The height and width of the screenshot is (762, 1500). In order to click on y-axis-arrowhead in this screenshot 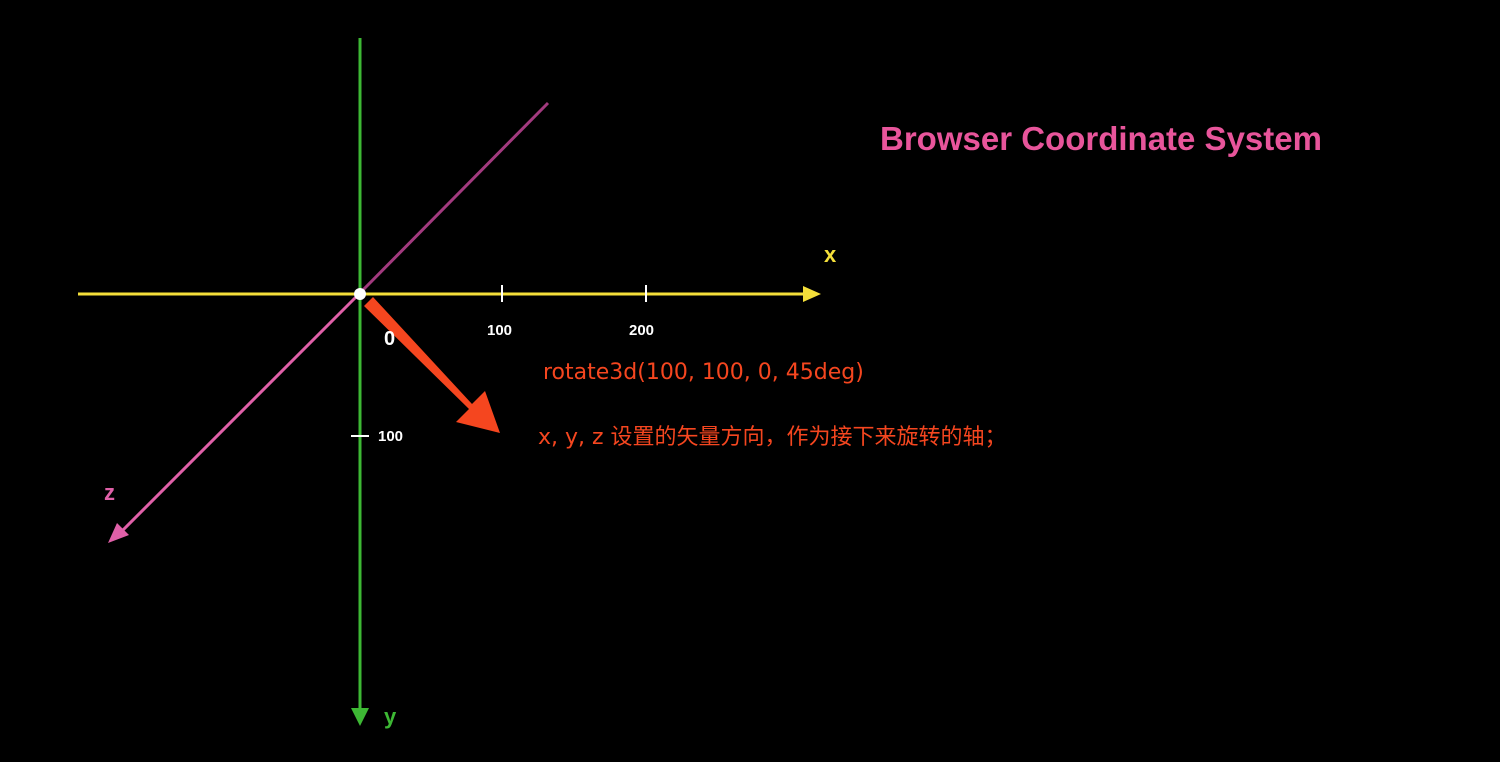, I will do `click(360, 717)`.